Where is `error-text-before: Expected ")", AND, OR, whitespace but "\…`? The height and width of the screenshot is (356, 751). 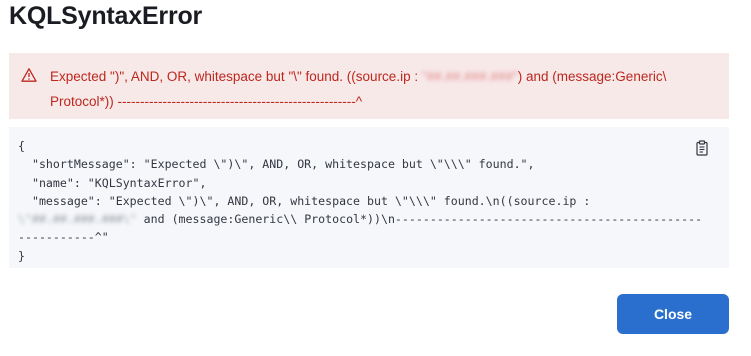 error-text-before: Expected ")", AND, OR, whitespace but "\… is located at coordinates (236, 76).